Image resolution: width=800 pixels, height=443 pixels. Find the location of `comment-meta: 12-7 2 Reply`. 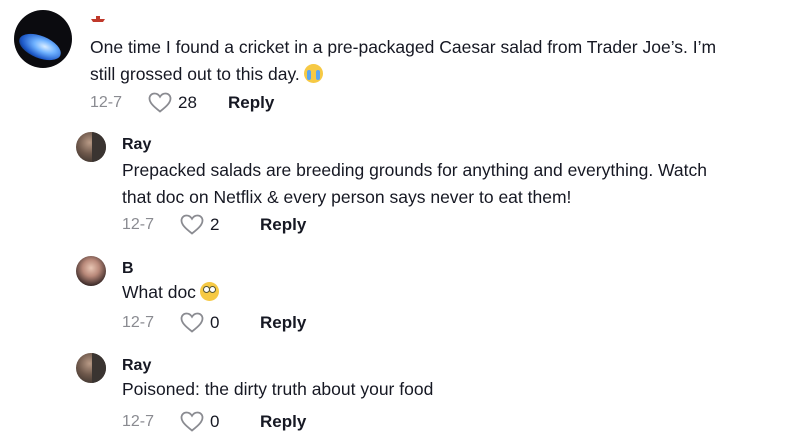

comment-meta: 12-7 2 Reply is located at coordinates (214, 224).